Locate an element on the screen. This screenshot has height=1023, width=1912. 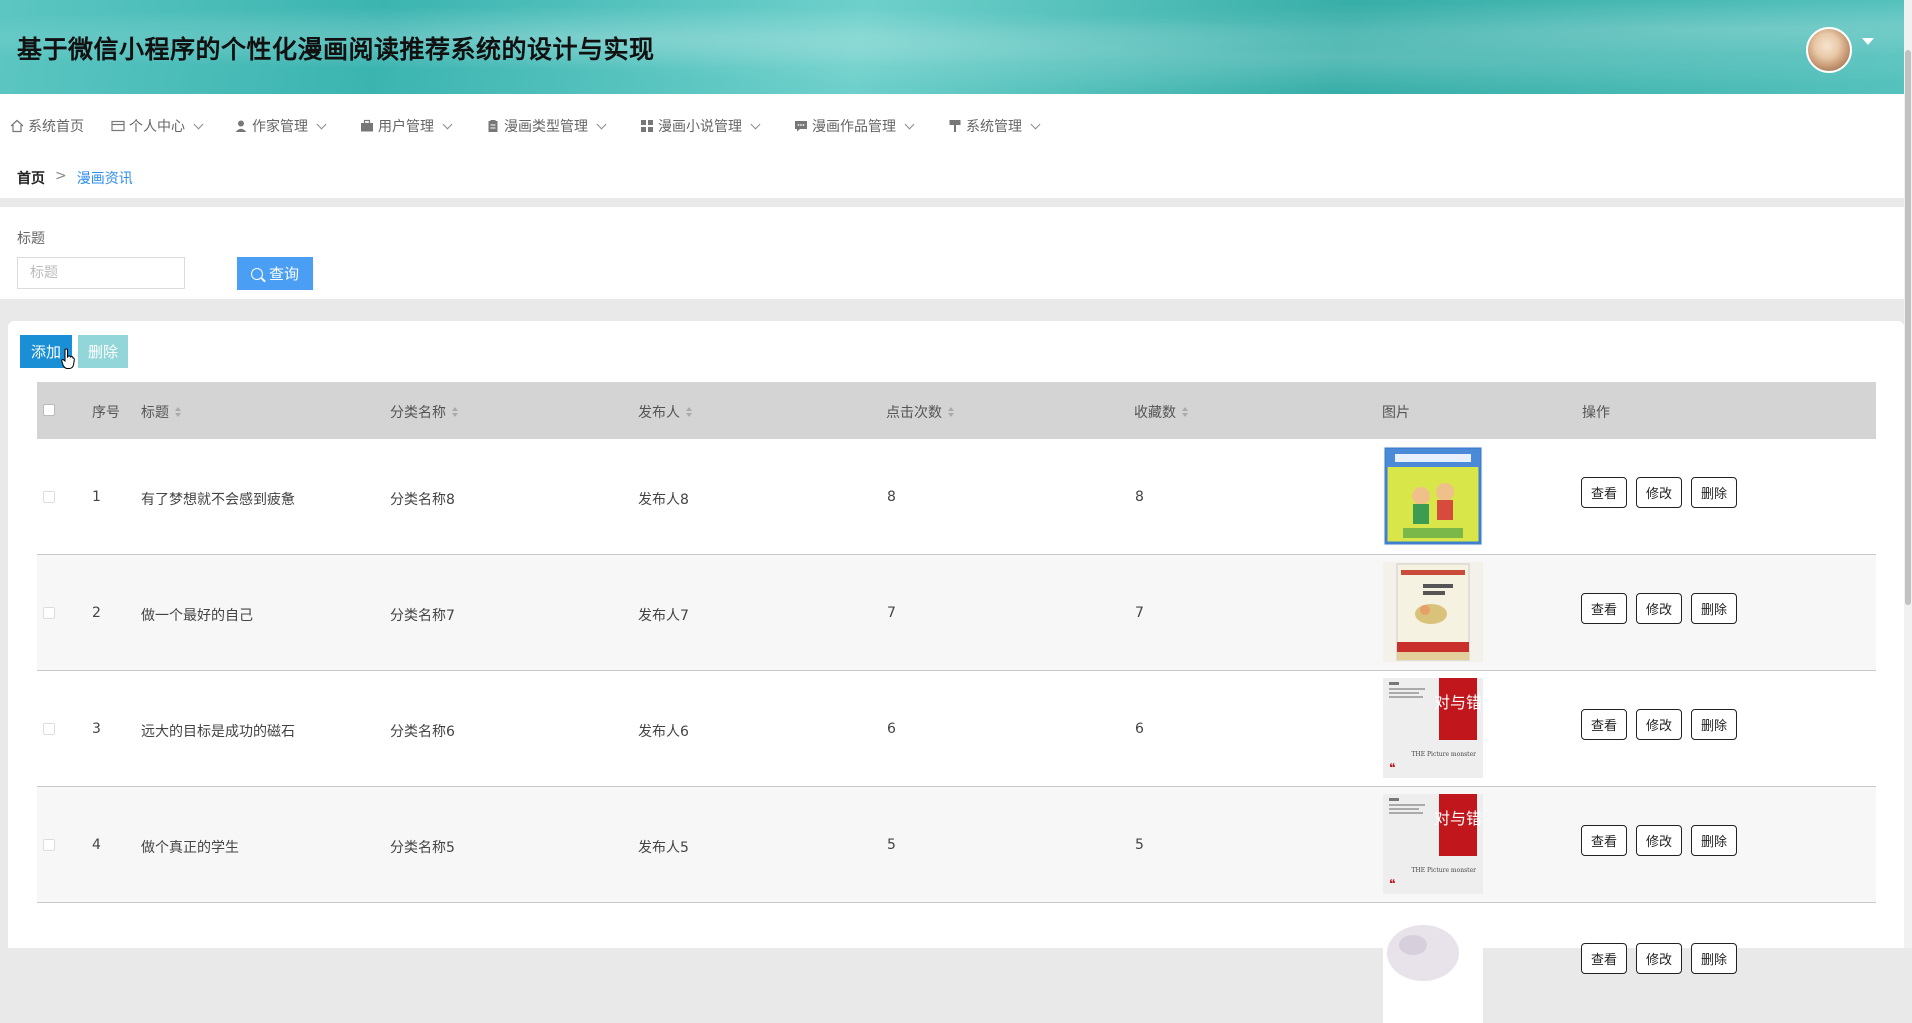
table-header: 序号 标题 分类名称 发布人 点击次数 收藏数 图片 操作 is located at coordinates (956, 410).